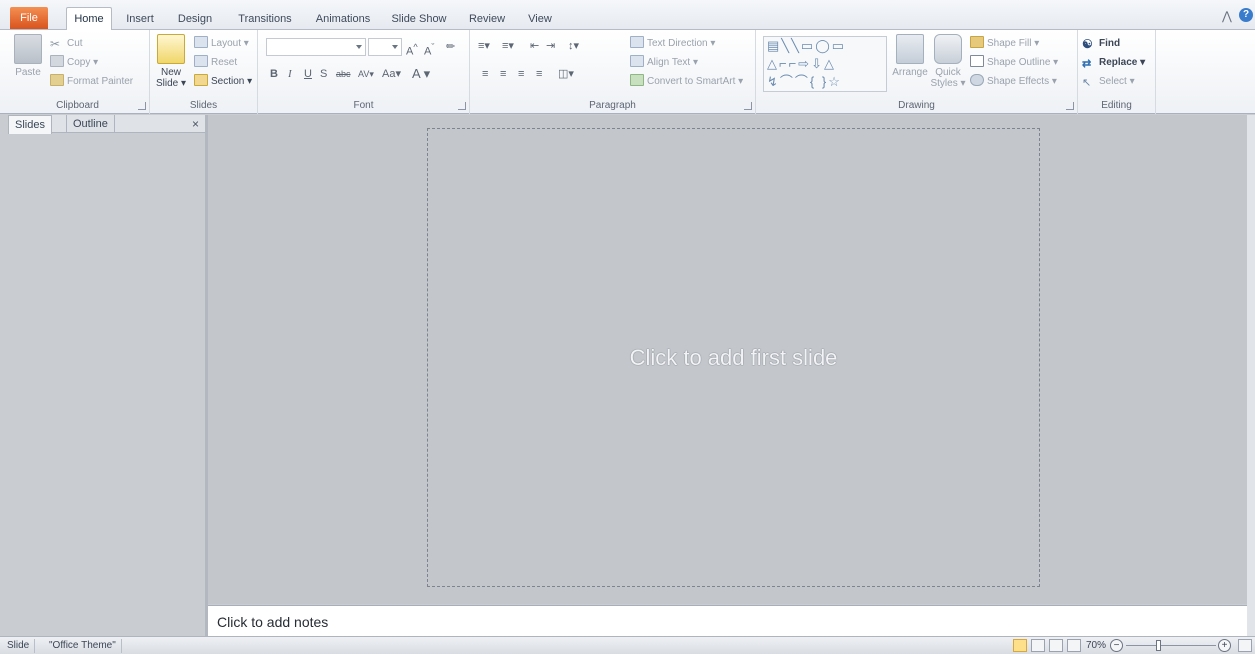  Describe the element at coordinates (1246, 15) in the screenshot. I see `help-icon: ?` at that location.